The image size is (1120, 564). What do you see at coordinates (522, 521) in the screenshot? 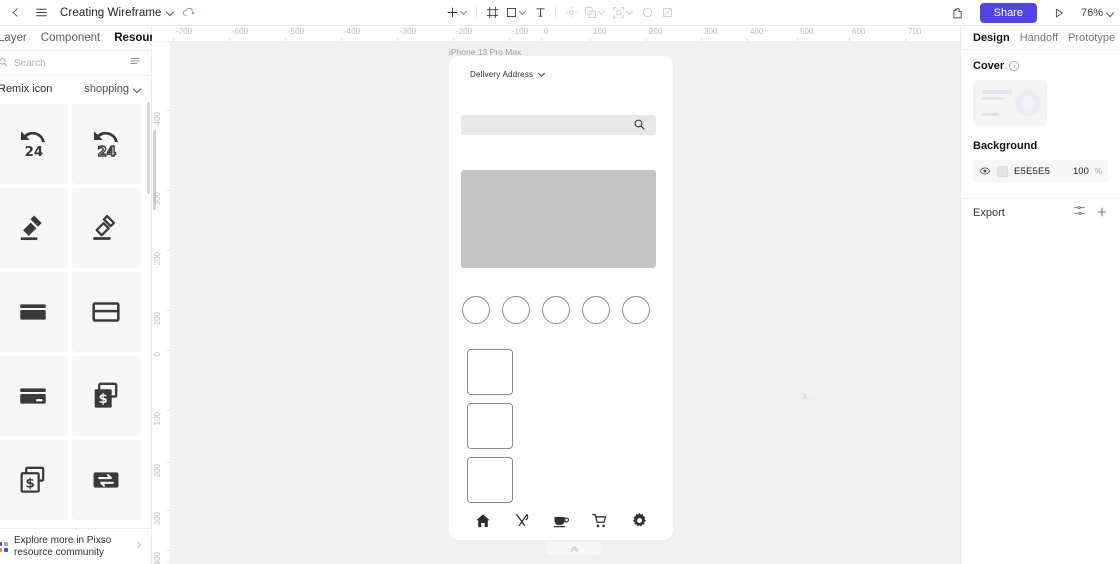
I see `restaurant-icon` at bounding box center [522, 521].